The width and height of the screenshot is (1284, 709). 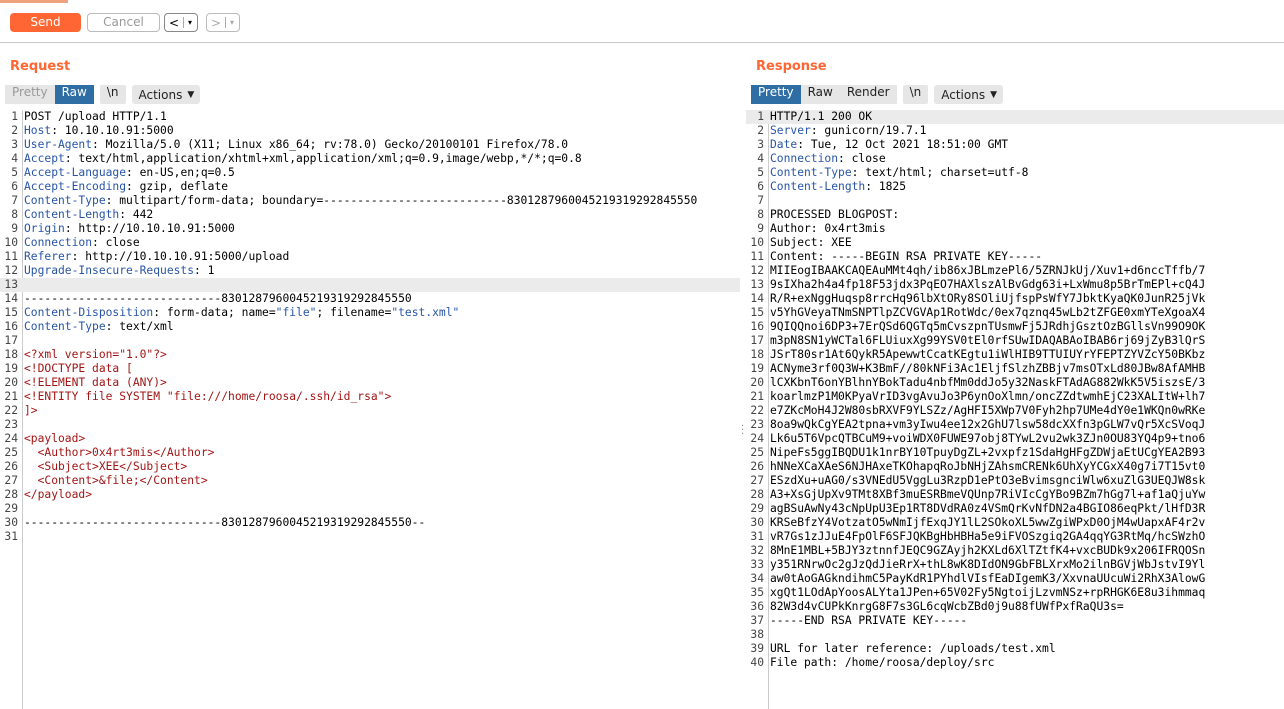 I want to click on code-line: 38, so click(x=1015, y=635).